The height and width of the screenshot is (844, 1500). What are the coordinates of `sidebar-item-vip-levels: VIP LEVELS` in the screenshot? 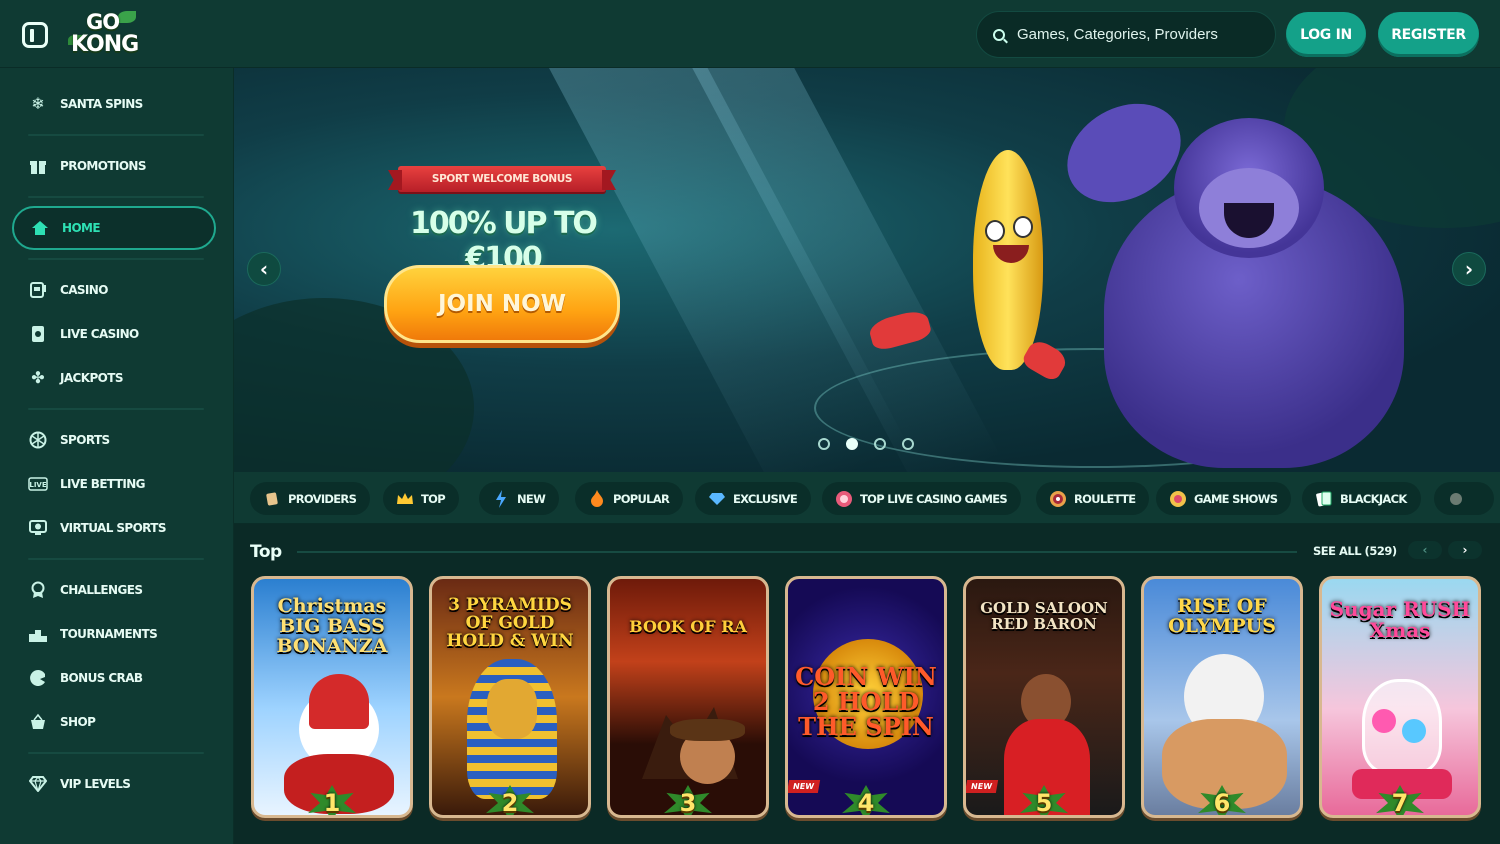 It's located at (114, 784).